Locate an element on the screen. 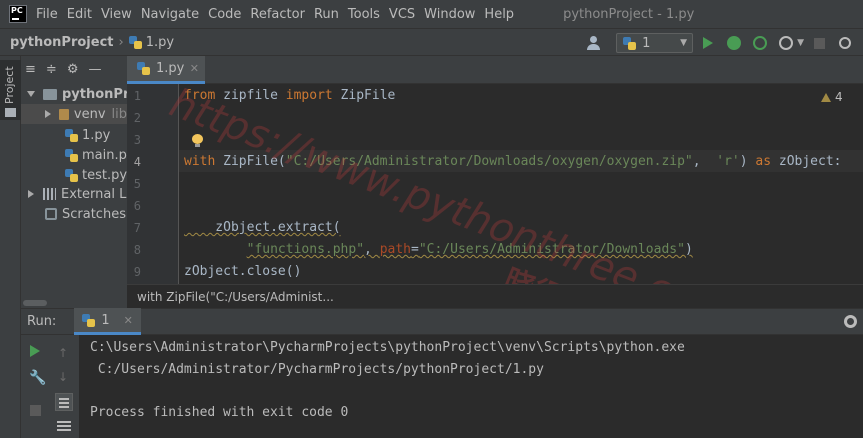  run-tab-label: 1 is located at coordinates (105, 320).